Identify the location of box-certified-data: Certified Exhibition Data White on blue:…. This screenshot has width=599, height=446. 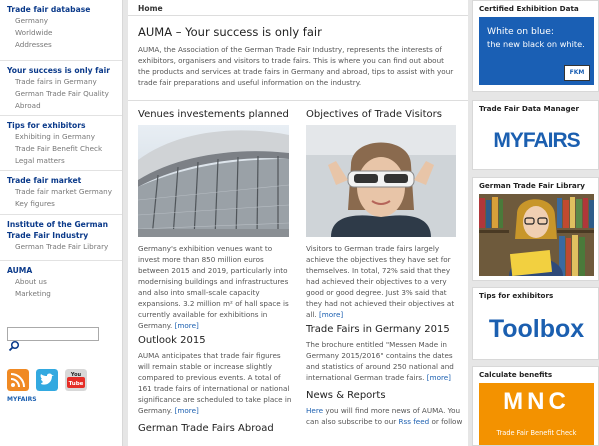
(535, 46).